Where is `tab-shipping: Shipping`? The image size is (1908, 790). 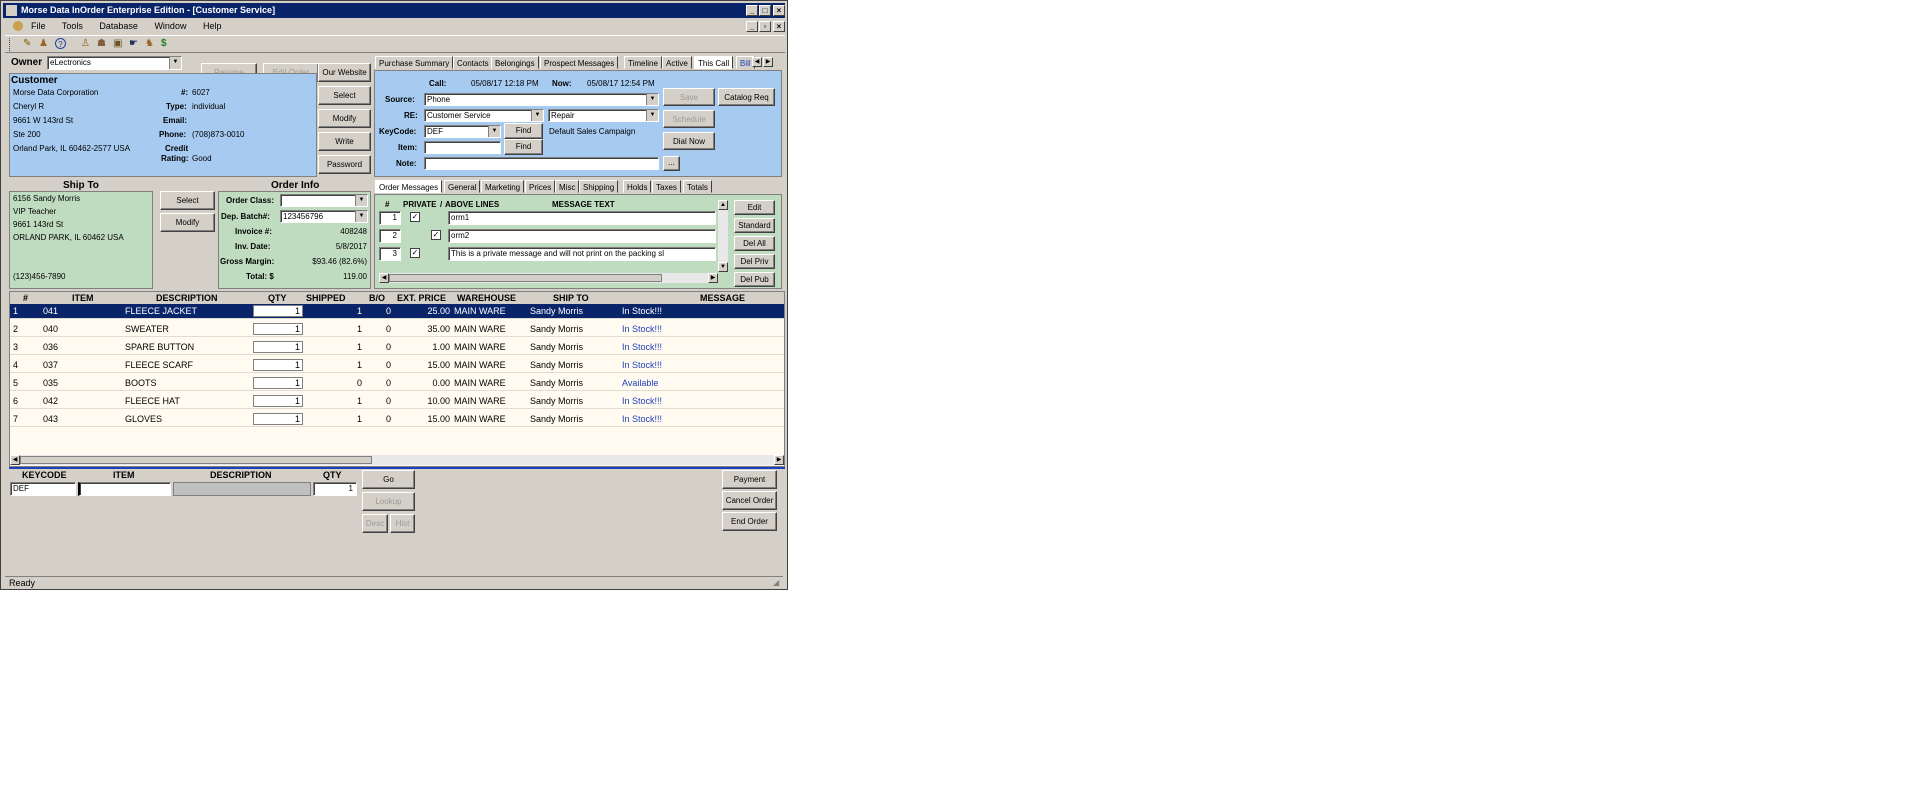
tab-shipping: Shipping is located at coordinates (599, 186).